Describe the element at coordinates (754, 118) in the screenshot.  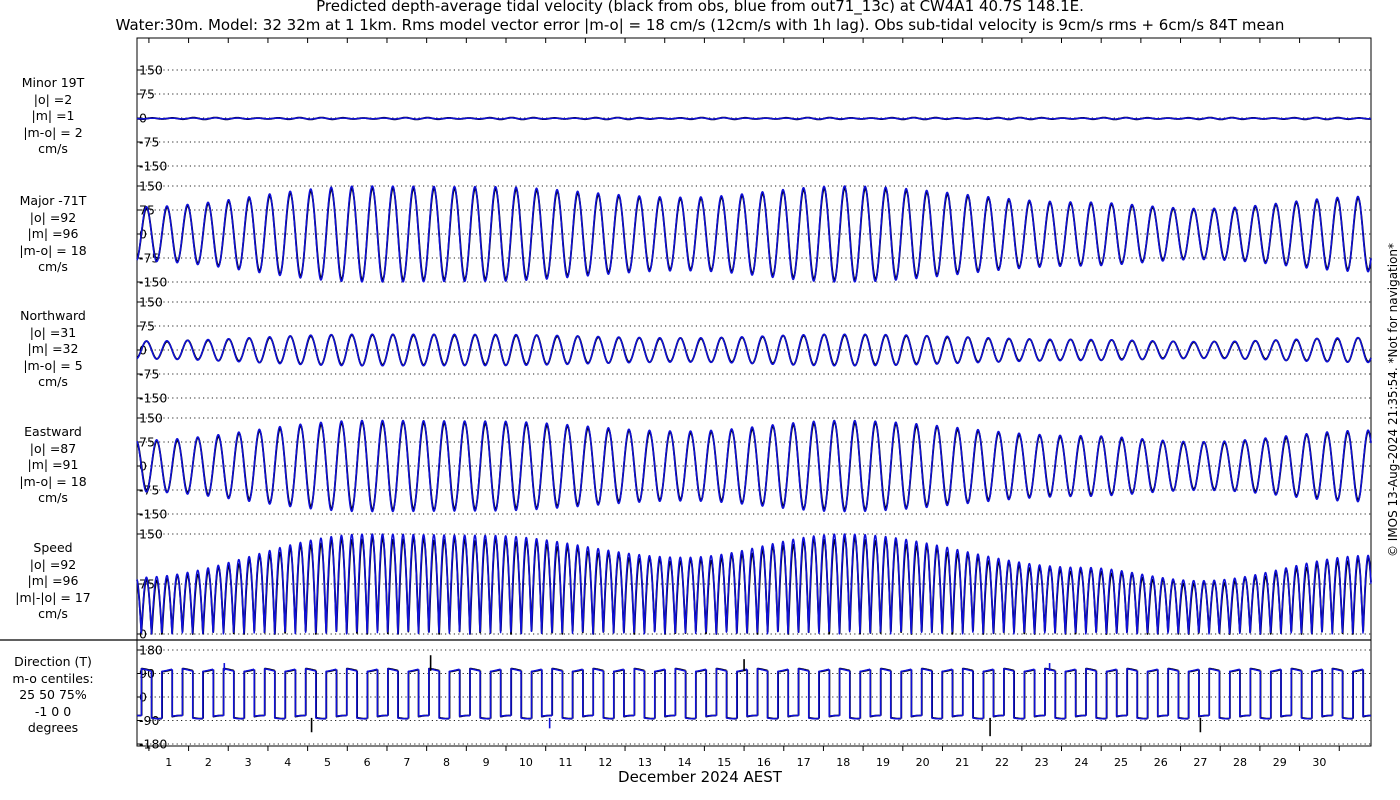
I see `series-model-minor` at that location.